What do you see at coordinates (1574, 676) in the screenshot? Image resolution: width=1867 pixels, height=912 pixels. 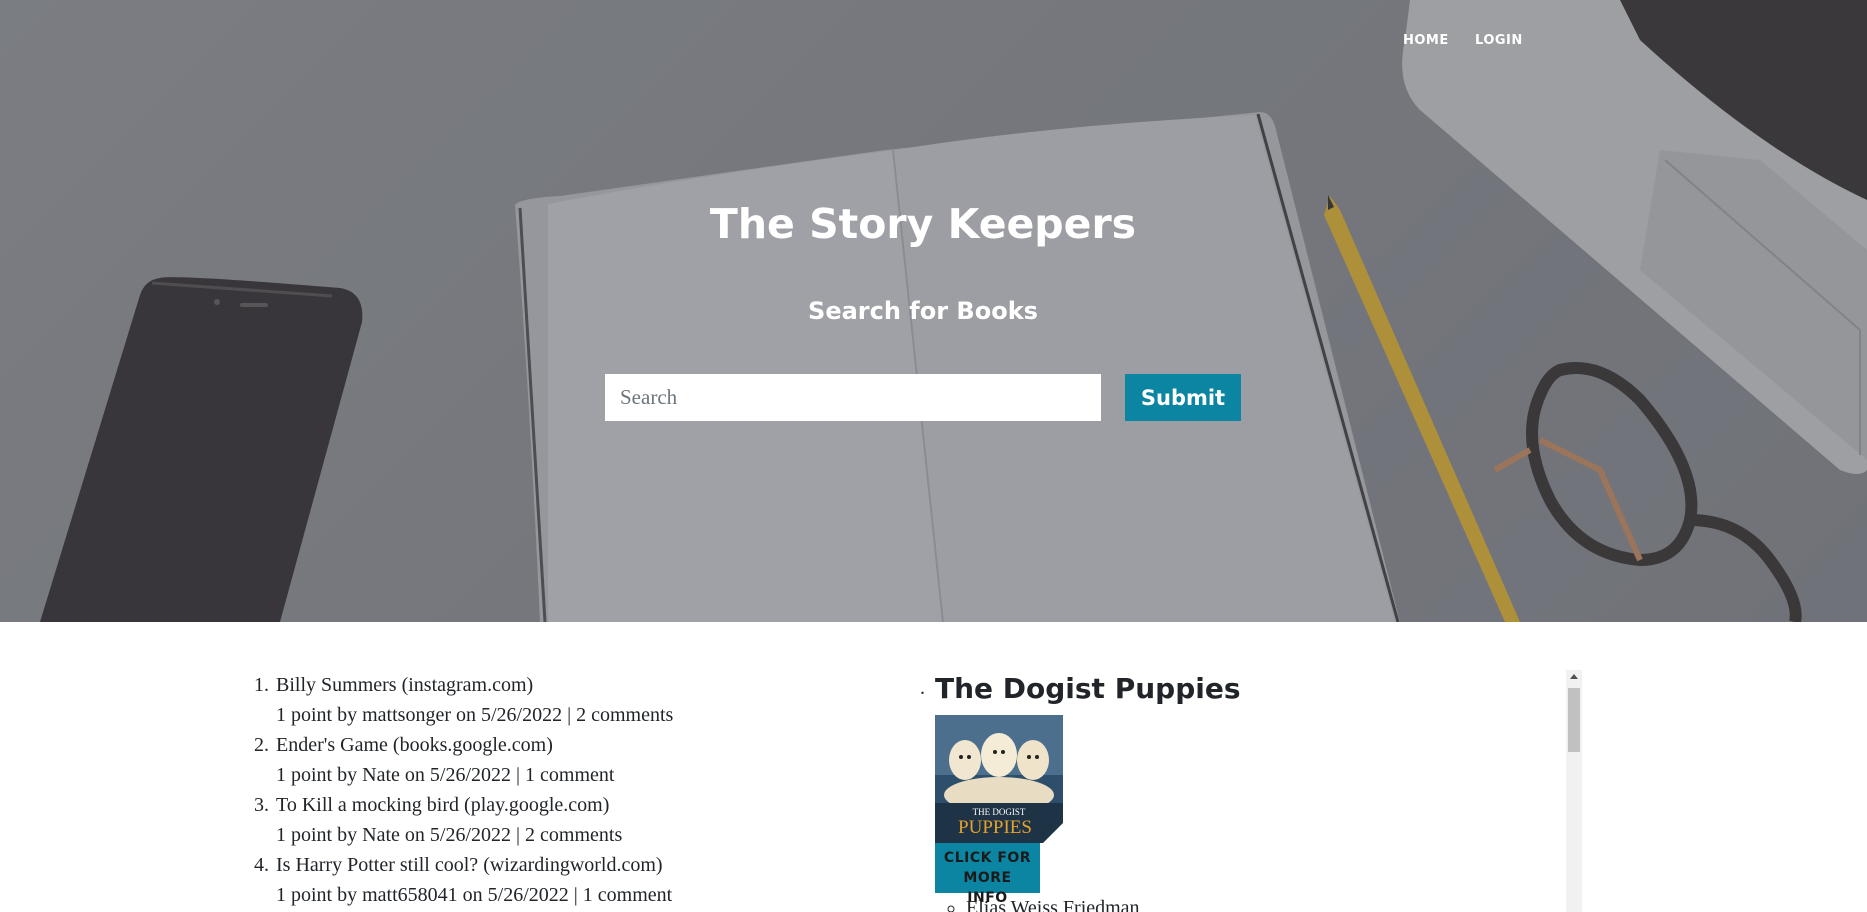 I see `scroll-up-arrow-icon` at bounding box center [1574, 676].